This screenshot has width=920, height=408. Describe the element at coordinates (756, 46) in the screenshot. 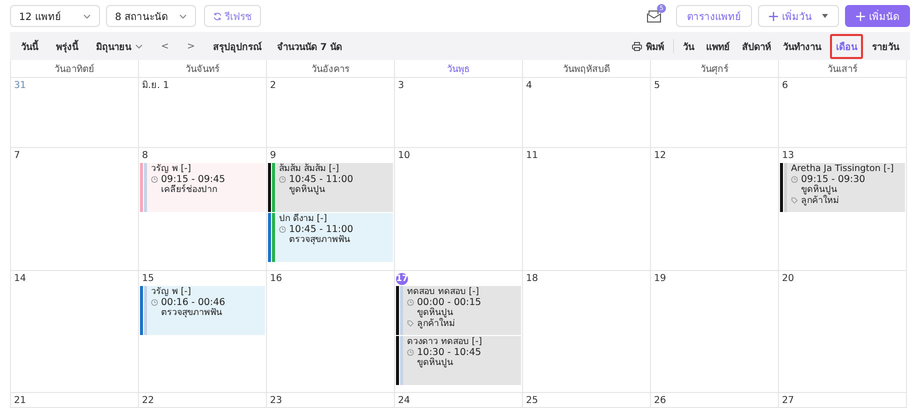

I see `view-tab: สัปดาห์` at that location.